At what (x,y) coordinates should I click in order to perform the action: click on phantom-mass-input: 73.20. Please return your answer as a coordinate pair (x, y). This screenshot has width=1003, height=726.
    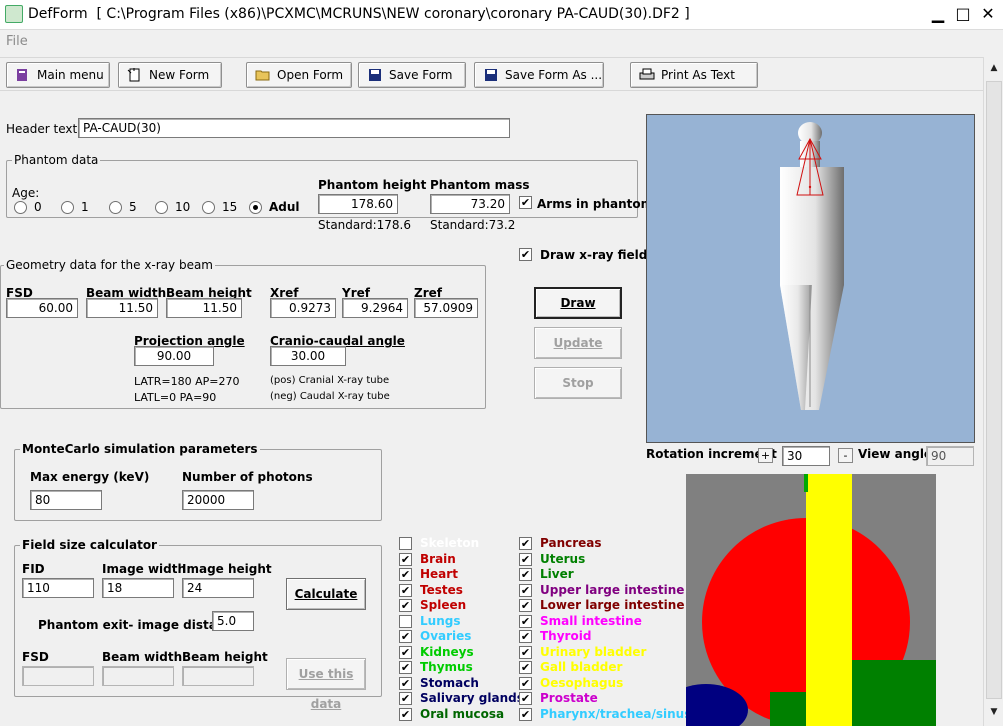
    Looking at the image, I should click on (470, 204).